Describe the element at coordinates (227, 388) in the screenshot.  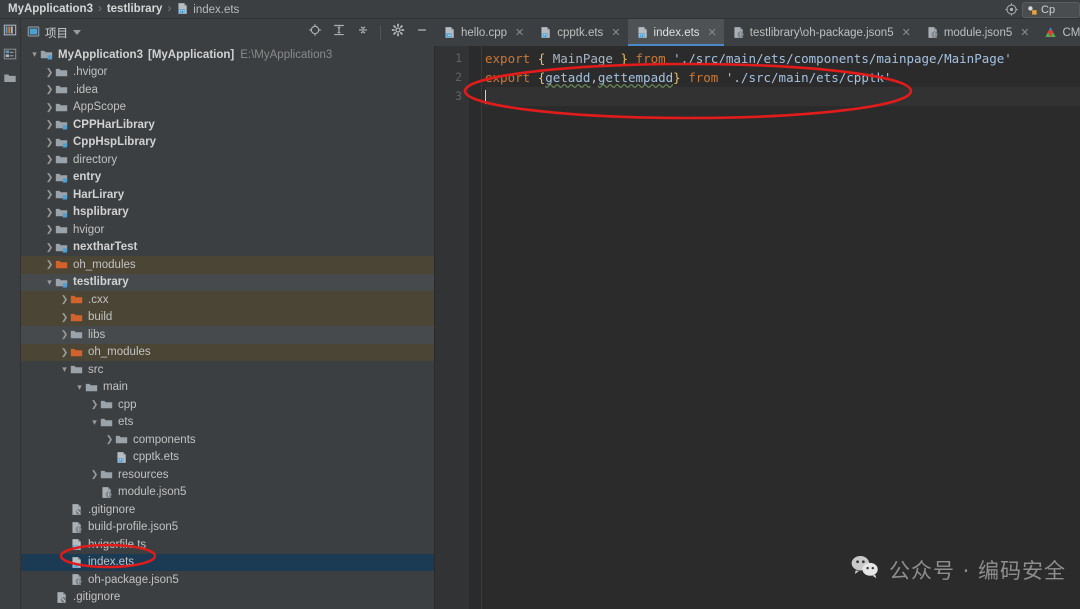
I see `tree-row-main: ▾ main` at that location.